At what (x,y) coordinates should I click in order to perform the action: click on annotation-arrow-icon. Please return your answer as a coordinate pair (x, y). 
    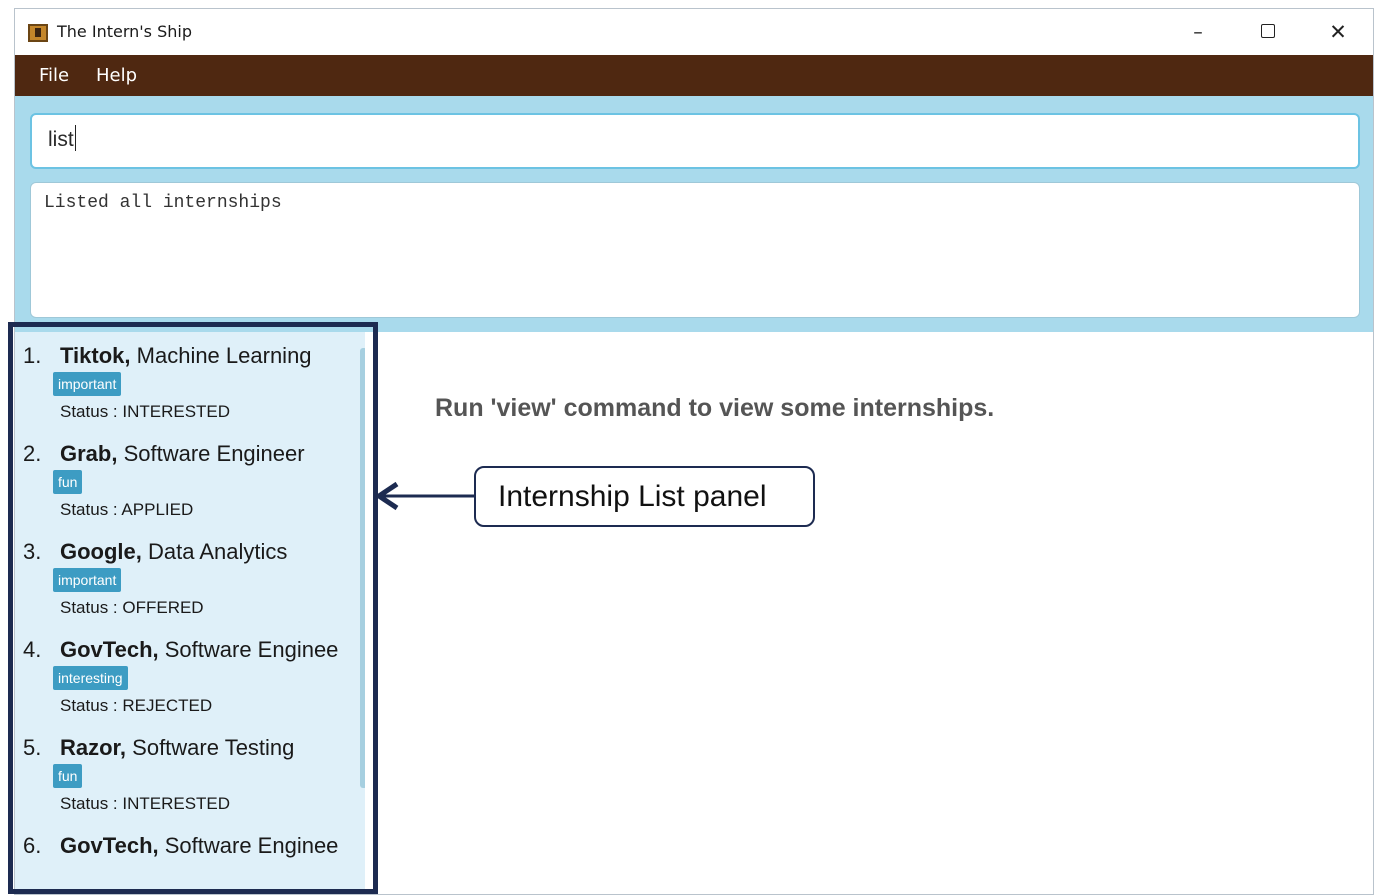
    Looking at the image, I should click on (424, 496).